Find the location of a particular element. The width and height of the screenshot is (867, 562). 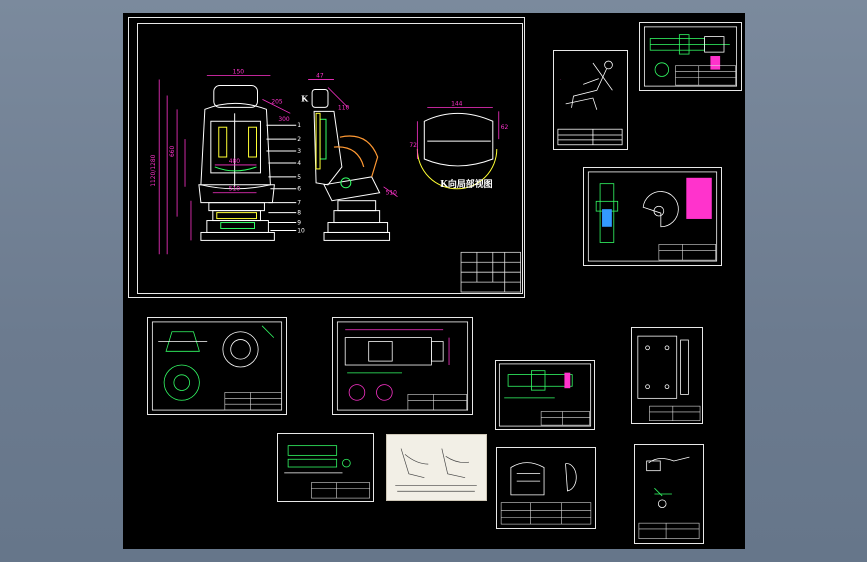

svg-text: 47 is located at coordinates (320, 76).